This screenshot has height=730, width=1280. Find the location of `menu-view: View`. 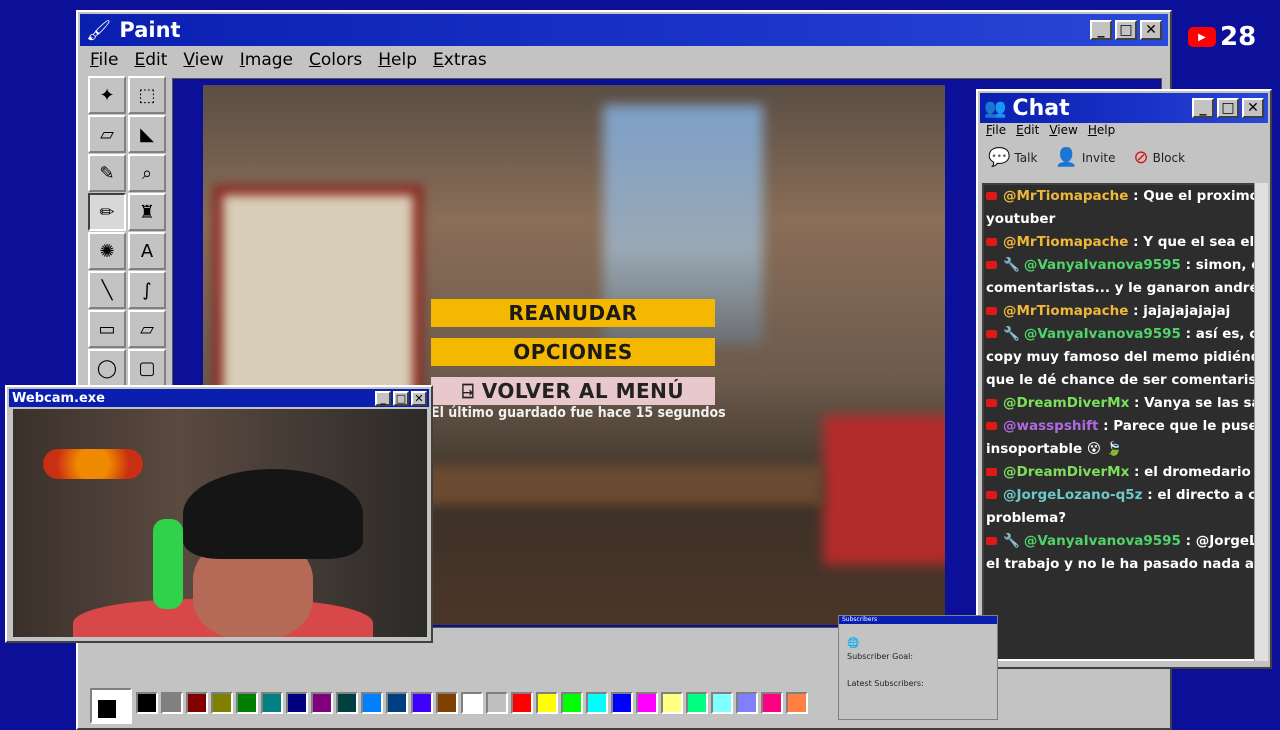

menu-view: View is located at coordinates (203, 60).